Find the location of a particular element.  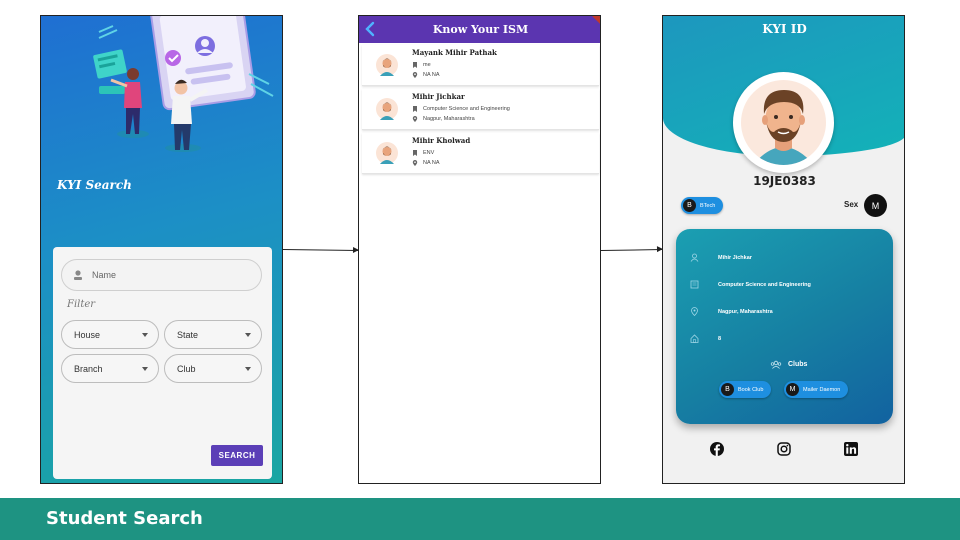

house-dropdown: House is located at coordinates (110, 334).